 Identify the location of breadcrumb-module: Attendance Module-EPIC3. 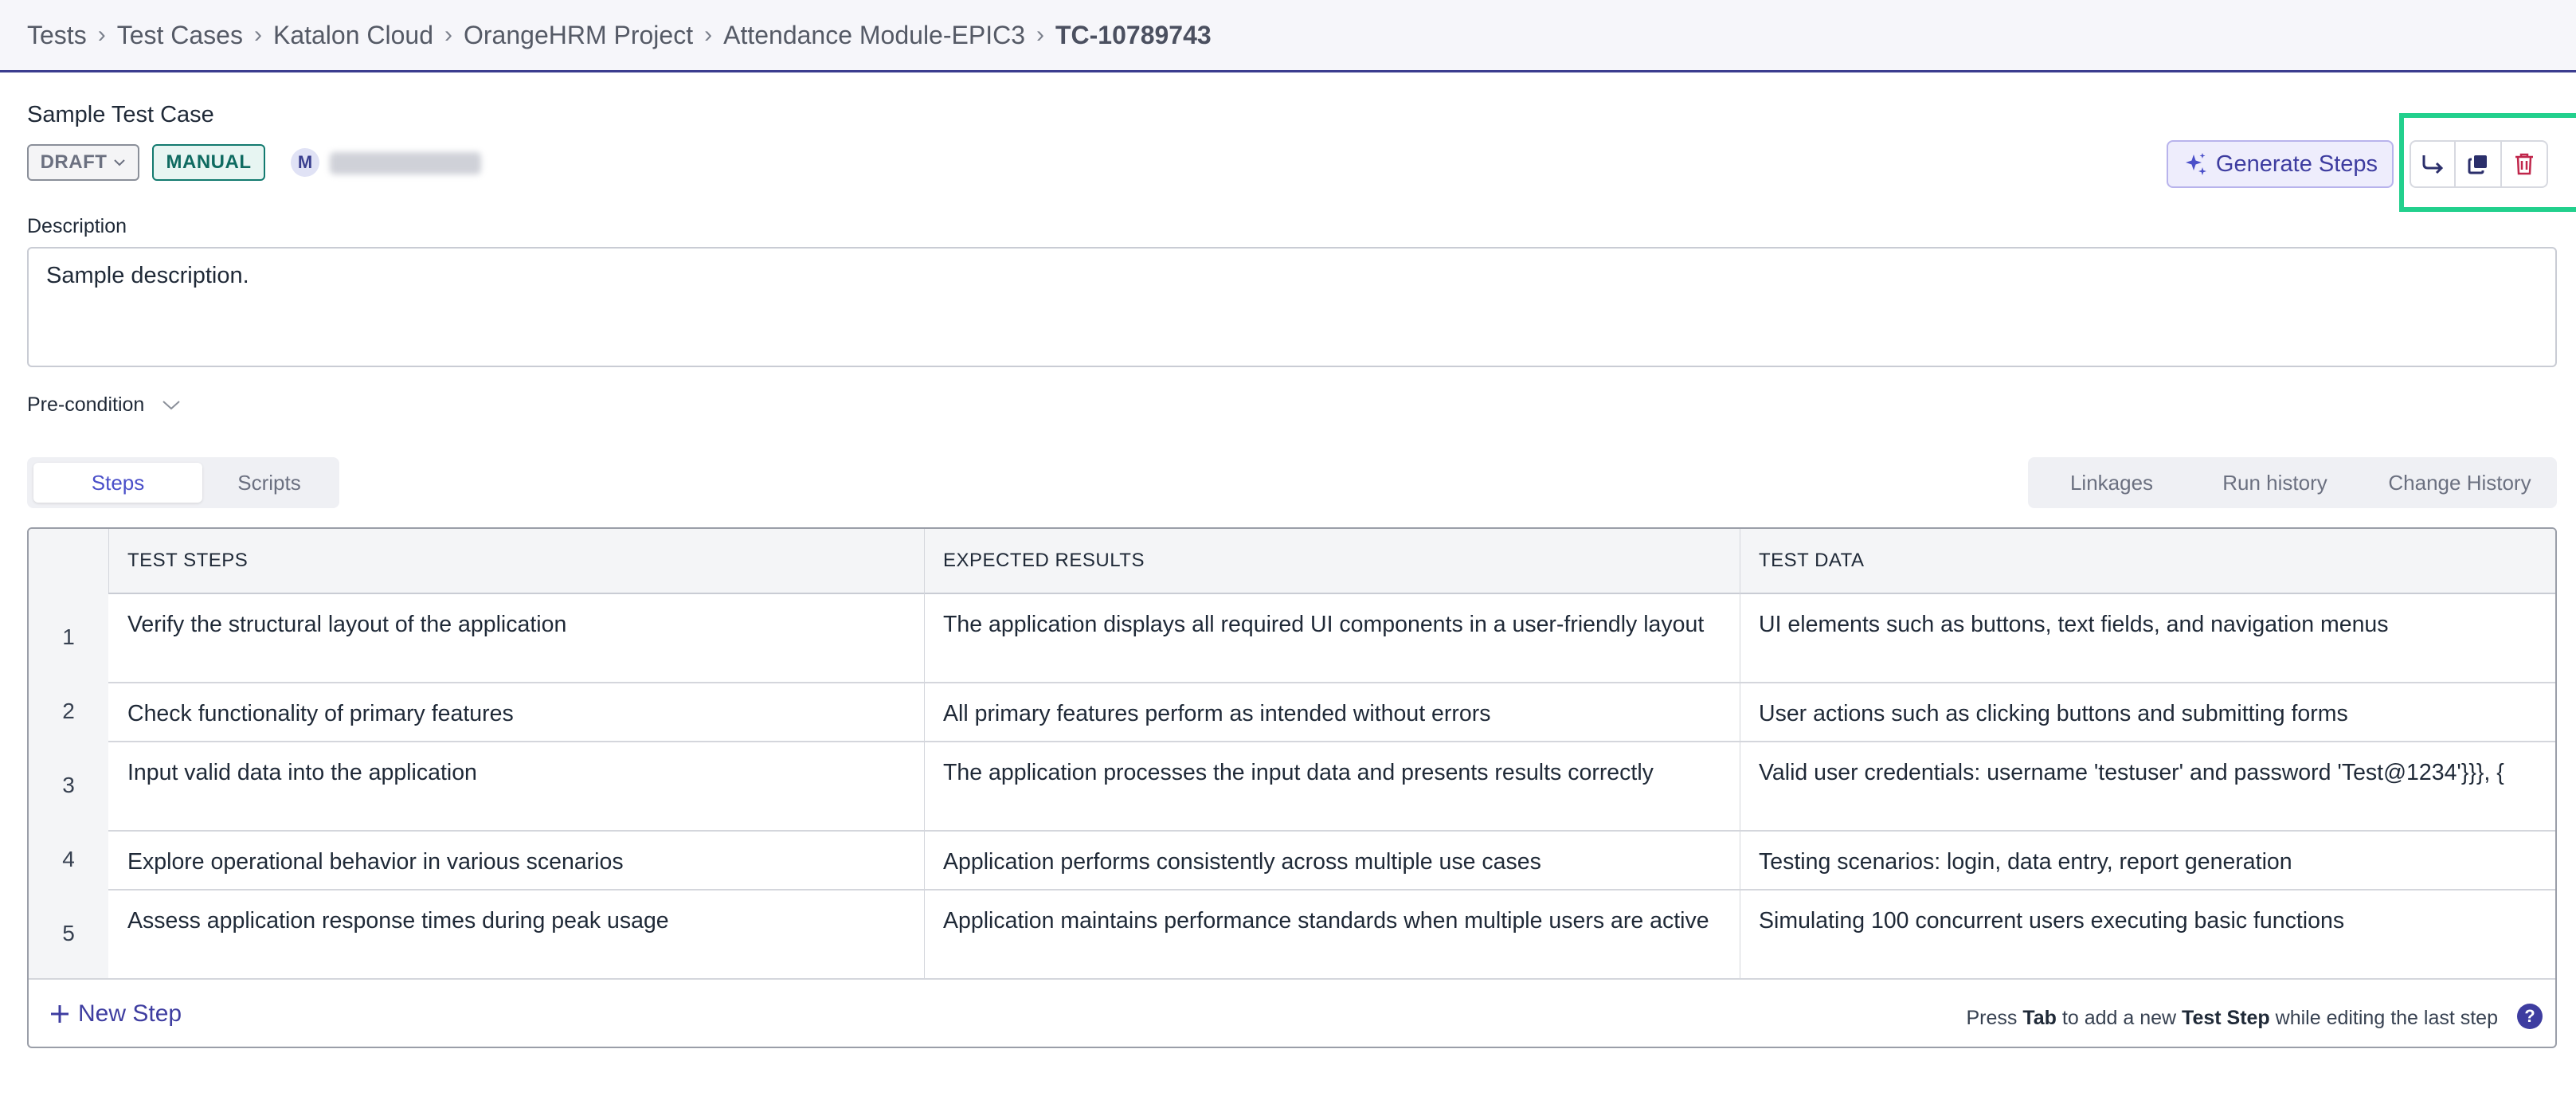
(874, 35).